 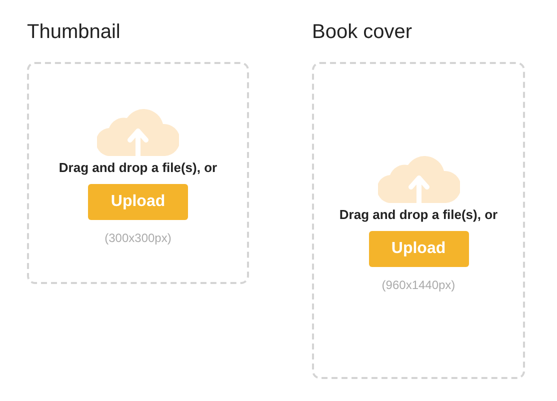 What do you see at coordinates (74, 32) in the screenshot?
I see `section-title: Thumbnail` at bounding box center [74, 32].